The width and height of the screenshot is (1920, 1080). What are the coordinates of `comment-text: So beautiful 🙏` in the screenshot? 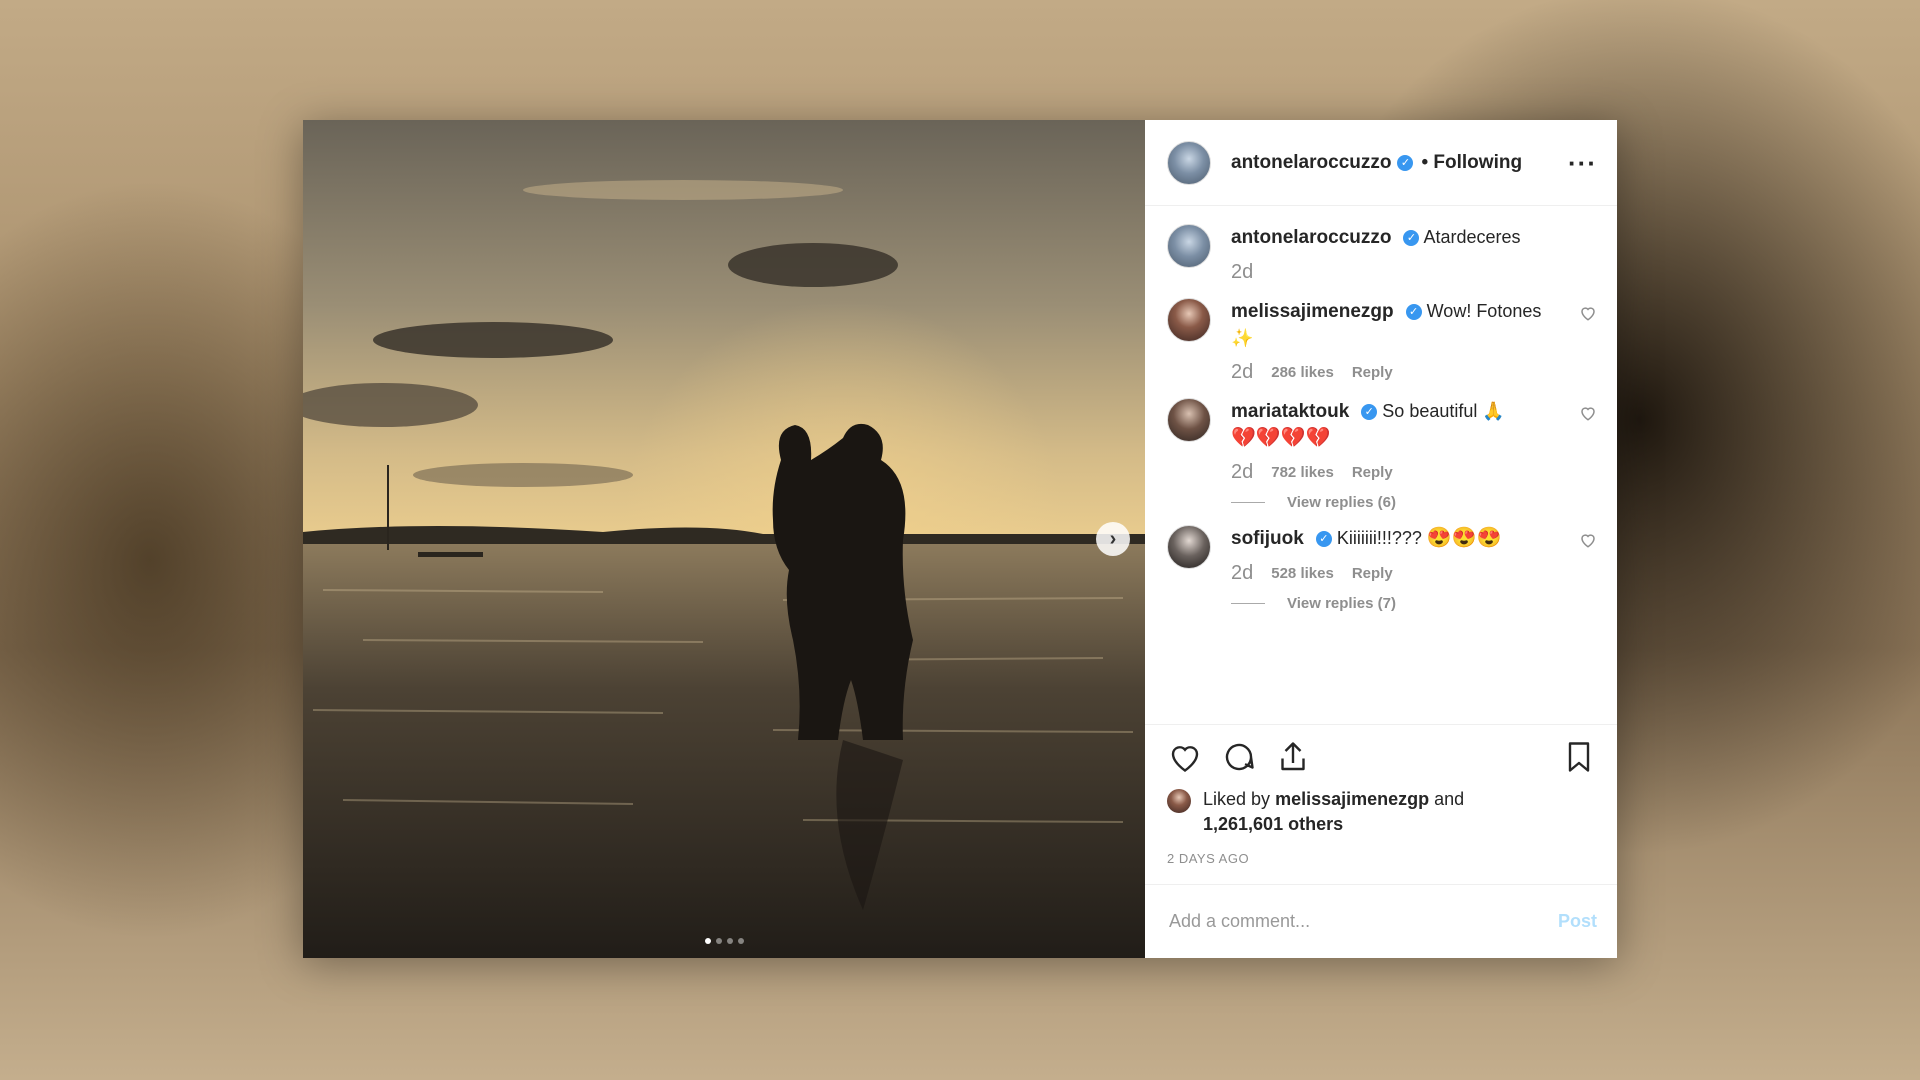 It's located at (1443, 411).